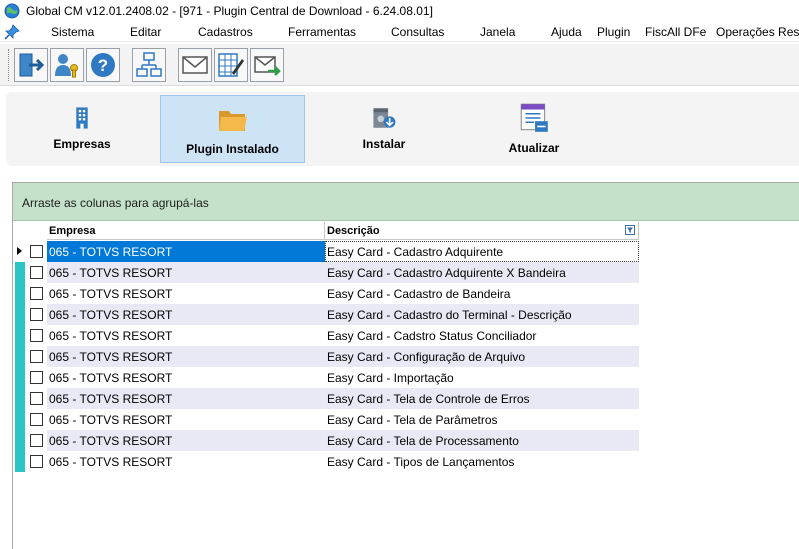 Image resolution: width=799 pixels, height=549 pixels. Describe the element at coordinates (115, 203) in the screenshot. I see `group-by-hint: Arraste as colunas para agrupá-las` at that location.